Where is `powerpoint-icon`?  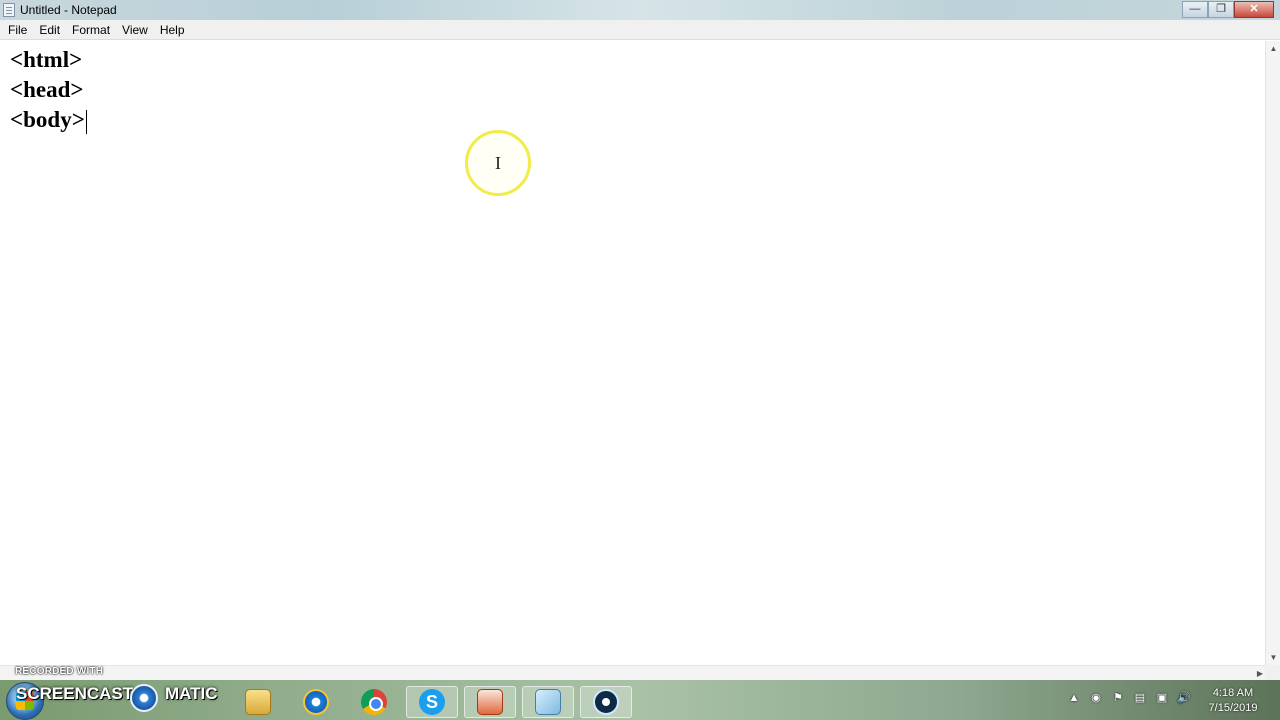
powerpoint-icon is located at coordinates (490, 702).